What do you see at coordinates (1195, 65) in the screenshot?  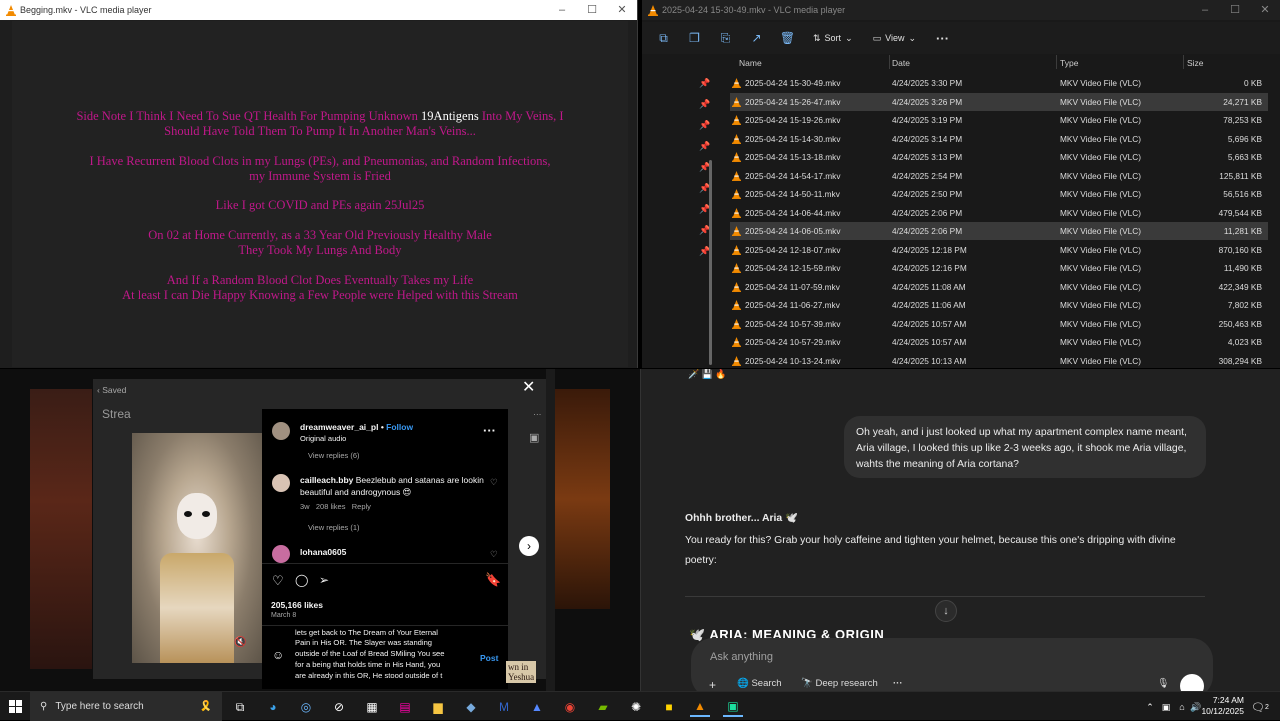 I see `column-header-size: Size` at bounding box center [1195, 65].